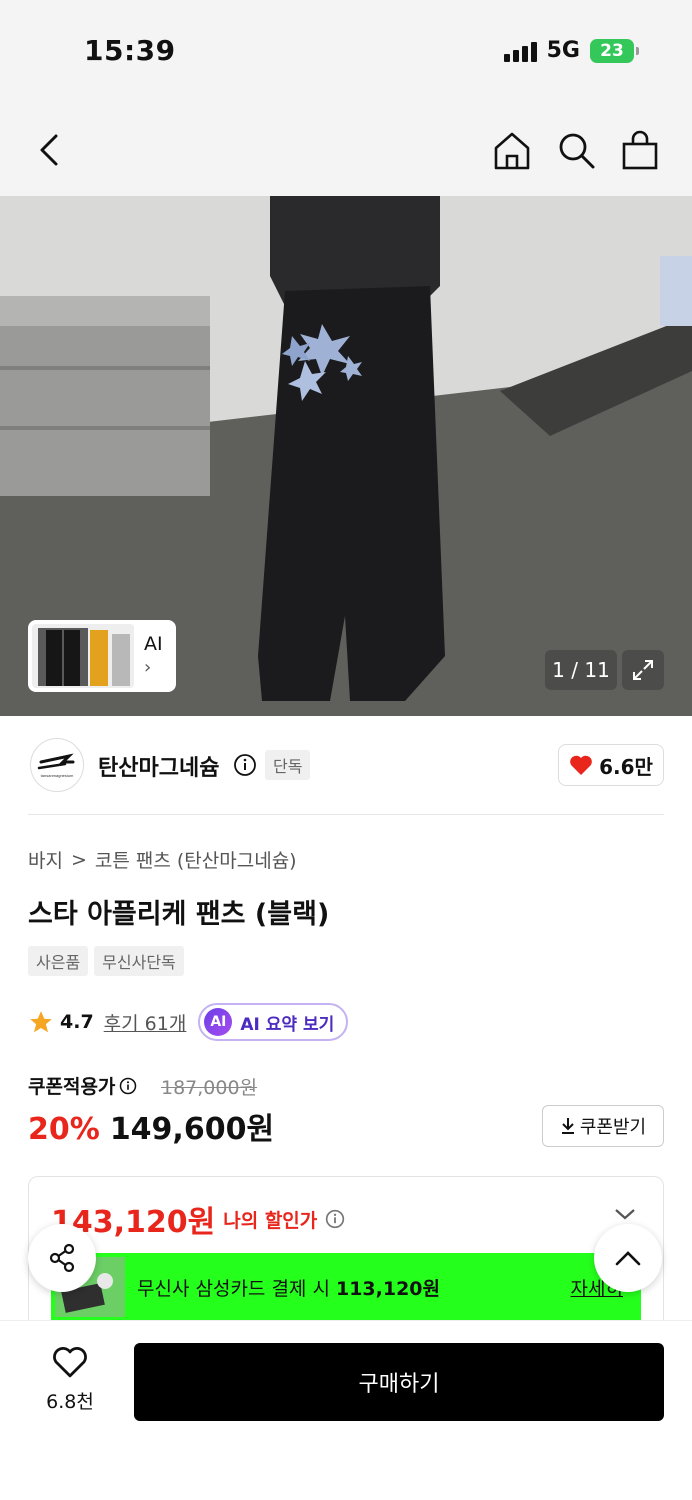  Describe the element at coordinates (346, 148) in the screenshot. I see `nav-bar` at that location.